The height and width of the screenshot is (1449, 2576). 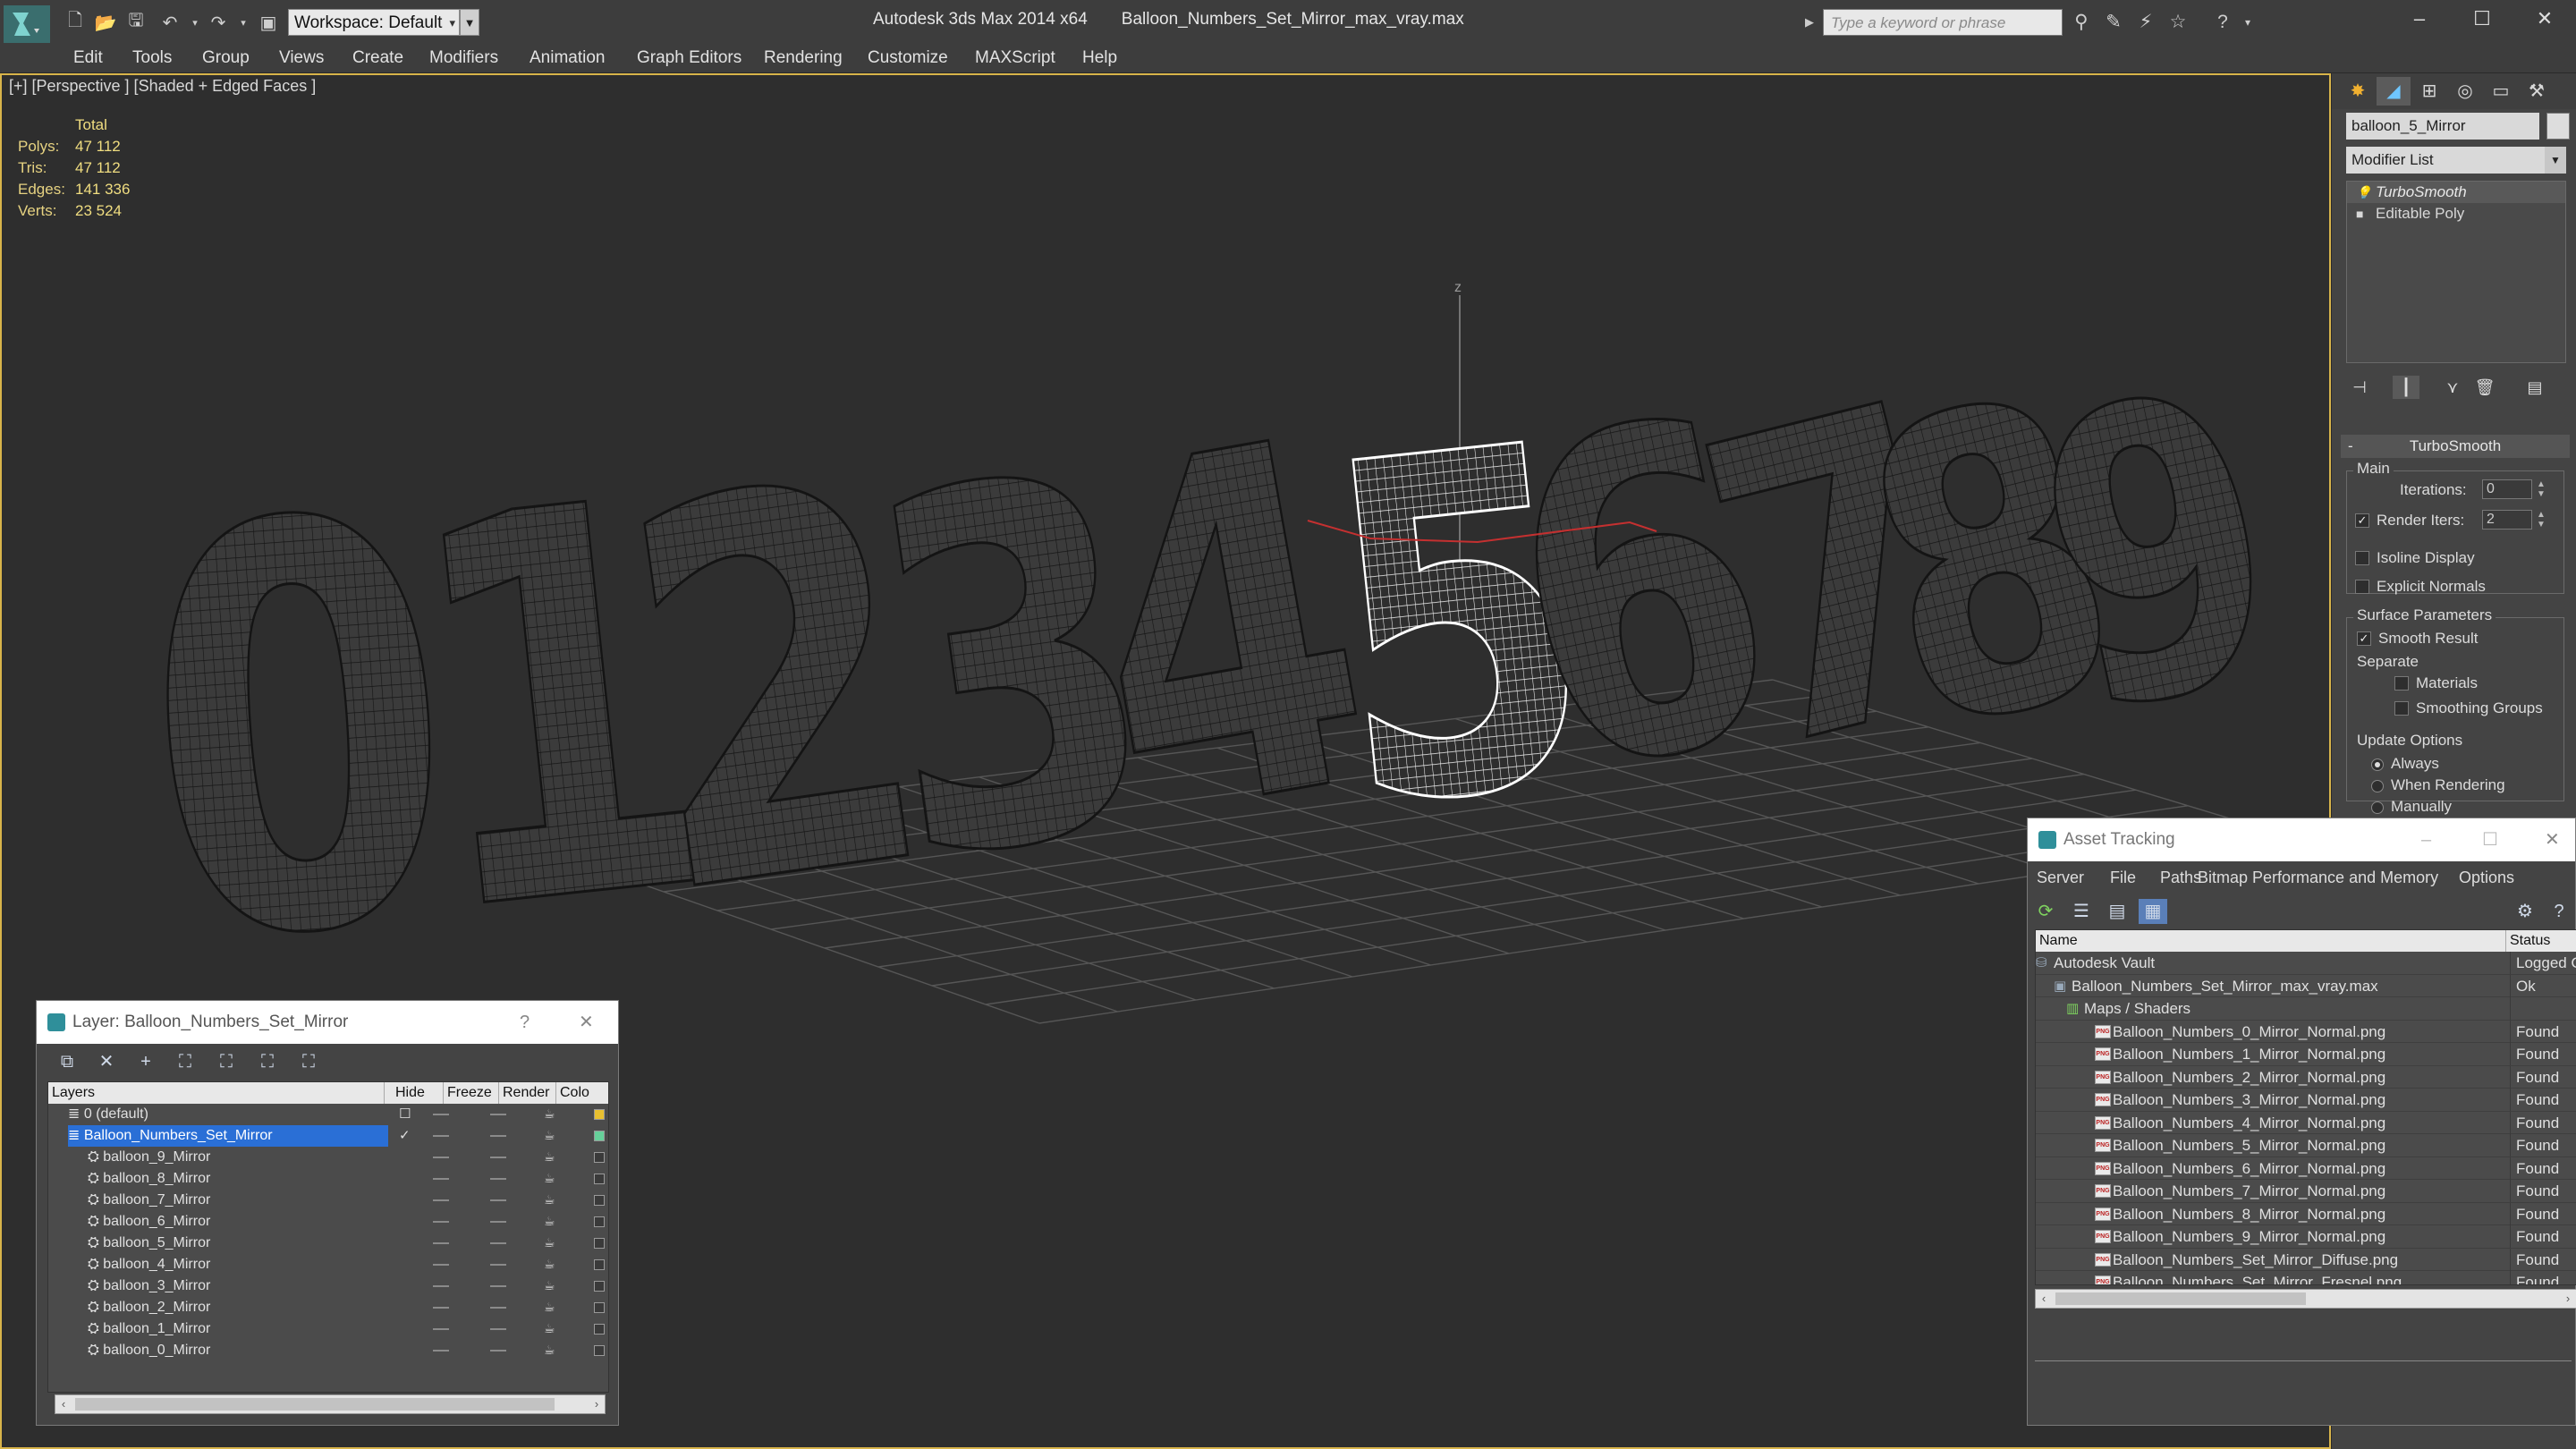 What do you see at coordinates (2180, 877) in the screenshot?
I see `asset-menu-paths: Paths` at bounding box center [2180, 877].